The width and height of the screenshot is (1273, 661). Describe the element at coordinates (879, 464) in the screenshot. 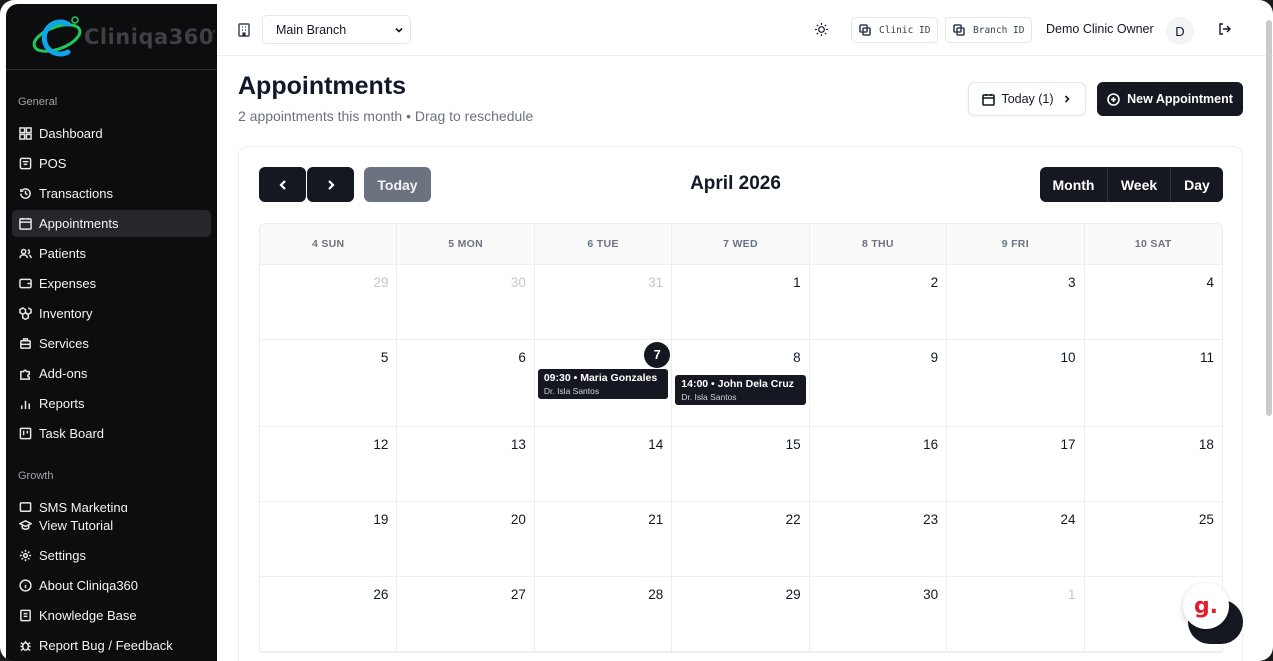

I see `day-cell: 16` at that location.